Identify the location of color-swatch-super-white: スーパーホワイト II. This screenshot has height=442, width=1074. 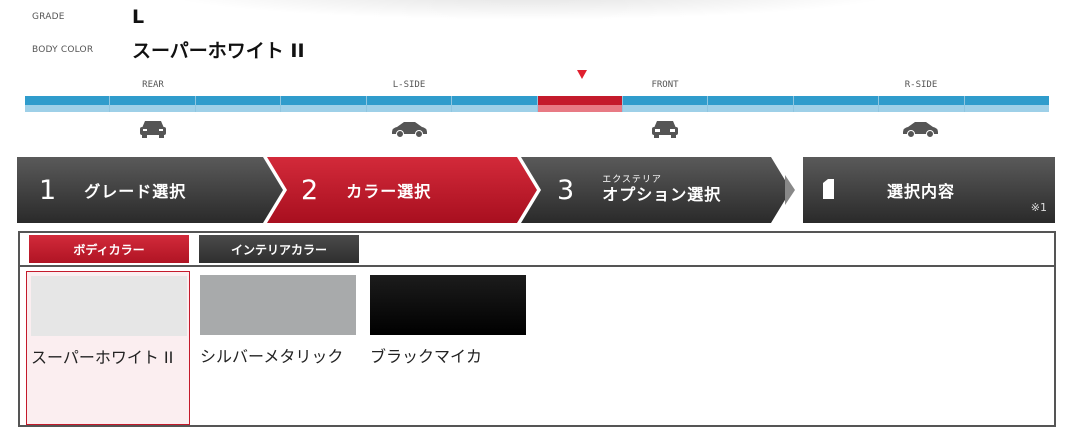
(108, 348).